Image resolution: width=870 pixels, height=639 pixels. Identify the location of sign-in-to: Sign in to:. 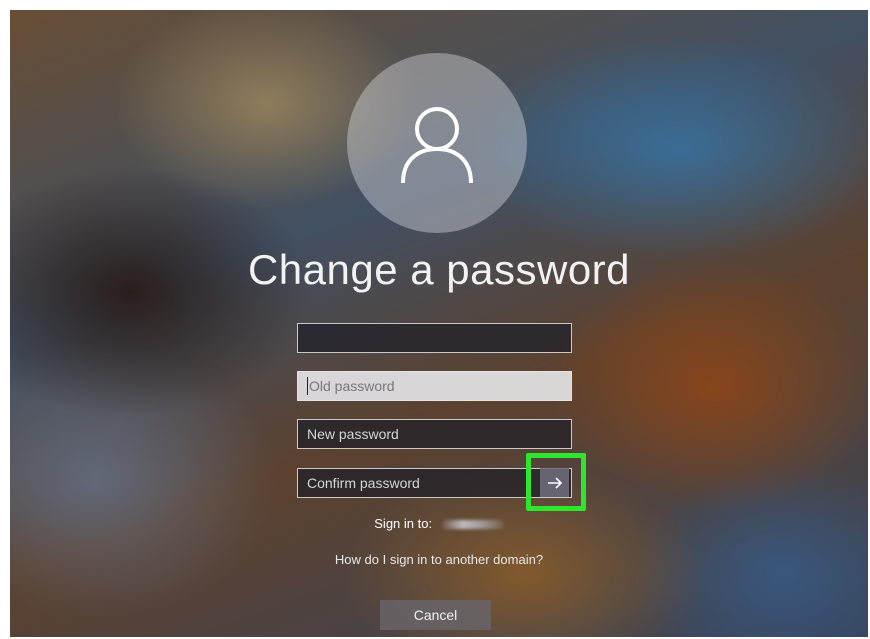
(439, 523).